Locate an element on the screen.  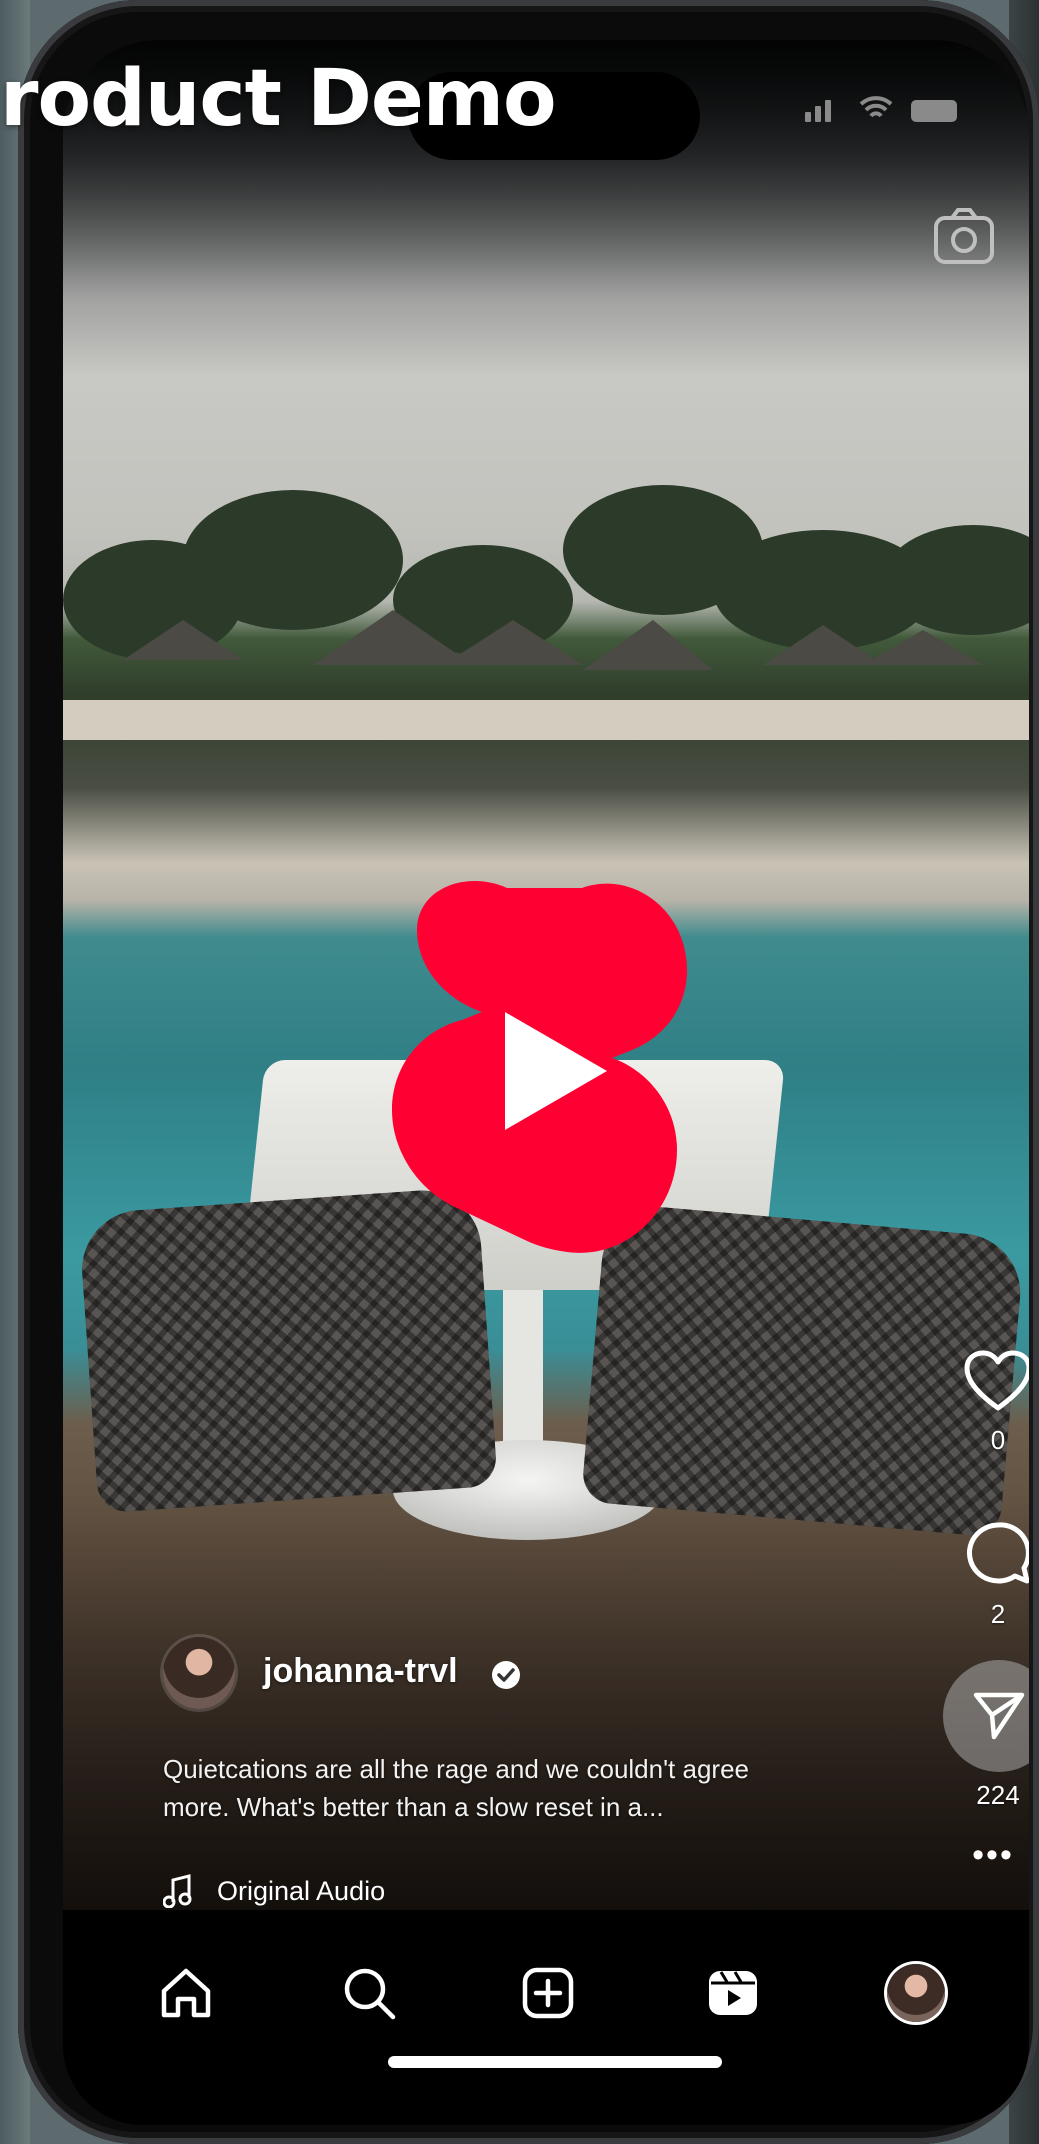
search-icon is located at coordinates (370, 1994).